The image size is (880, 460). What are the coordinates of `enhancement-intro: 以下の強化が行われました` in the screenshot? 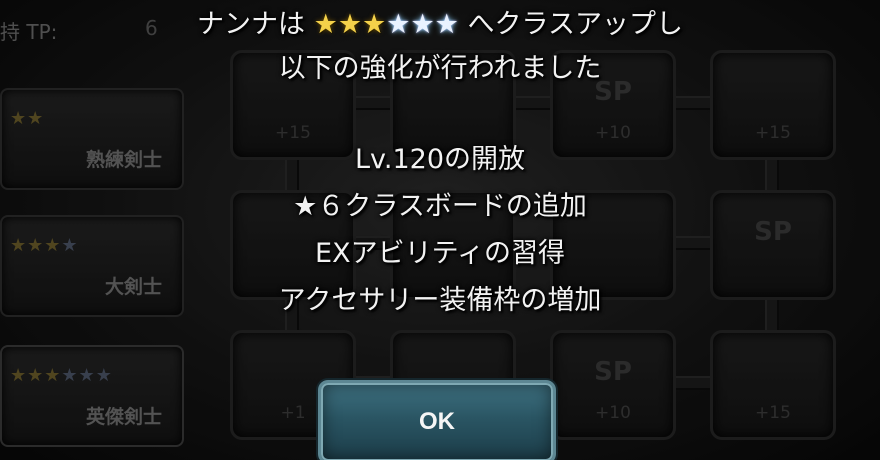 It's located at (440, 68).